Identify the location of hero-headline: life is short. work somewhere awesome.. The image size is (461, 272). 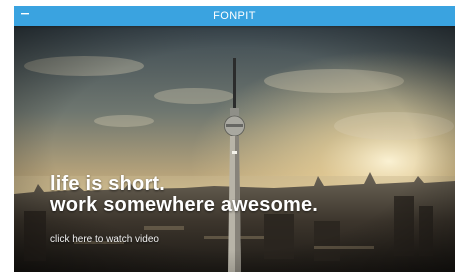
(184, 195).